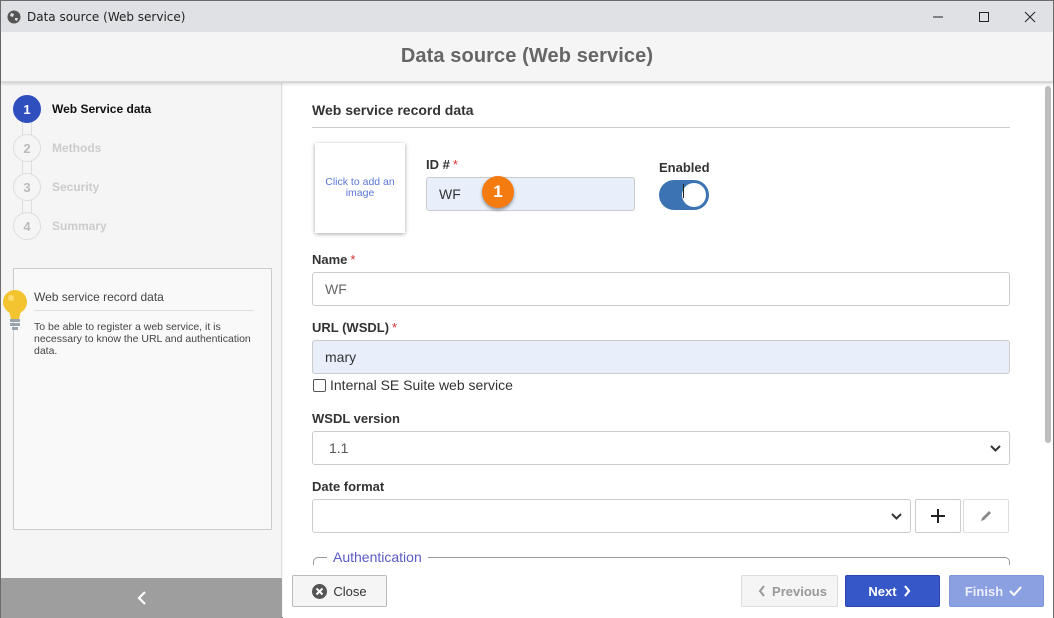 The image size is (1054, 618). I want to click on enabled-label: Enabled, so click(684, 167).